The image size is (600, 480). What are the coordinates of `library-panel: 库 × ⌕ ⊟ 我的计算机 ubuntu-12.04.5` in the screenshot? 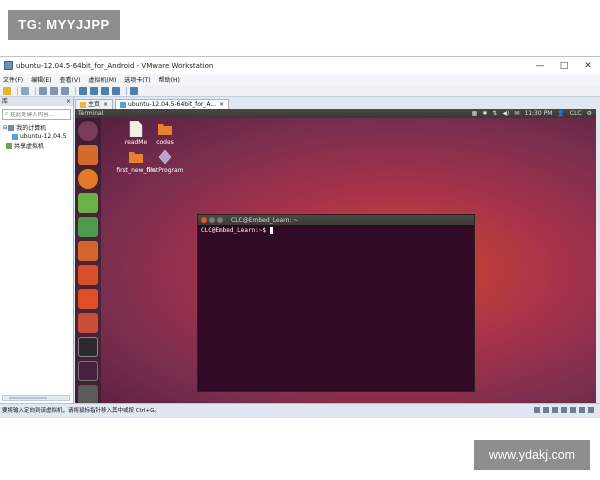 It's located at (37, 250).